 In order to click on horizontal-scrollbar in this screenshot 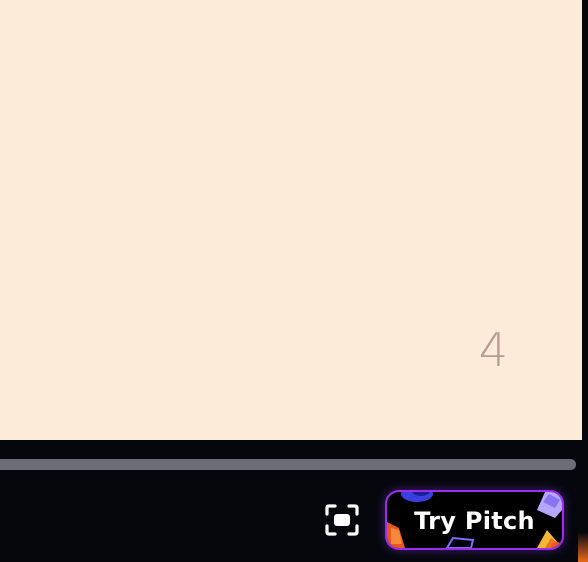, I will do `click(288, 464)`.